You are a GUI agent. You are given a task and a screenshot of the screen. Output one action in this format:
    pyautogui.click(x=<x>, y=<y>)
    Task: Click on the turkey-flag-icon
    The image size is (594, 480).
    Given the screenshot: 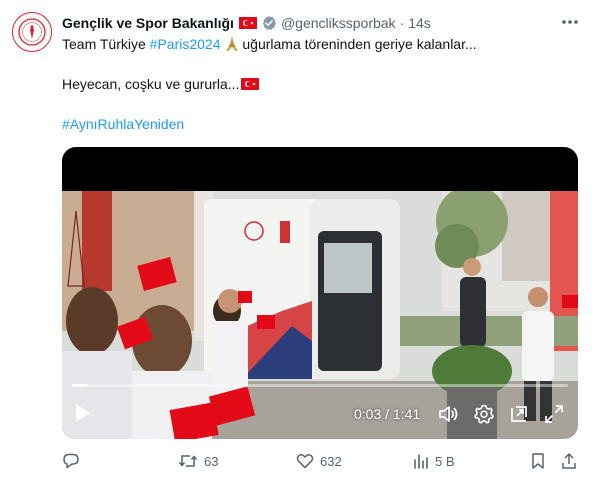 What is the action you would take?
    pyautogui.click(x=247, y=23)
    